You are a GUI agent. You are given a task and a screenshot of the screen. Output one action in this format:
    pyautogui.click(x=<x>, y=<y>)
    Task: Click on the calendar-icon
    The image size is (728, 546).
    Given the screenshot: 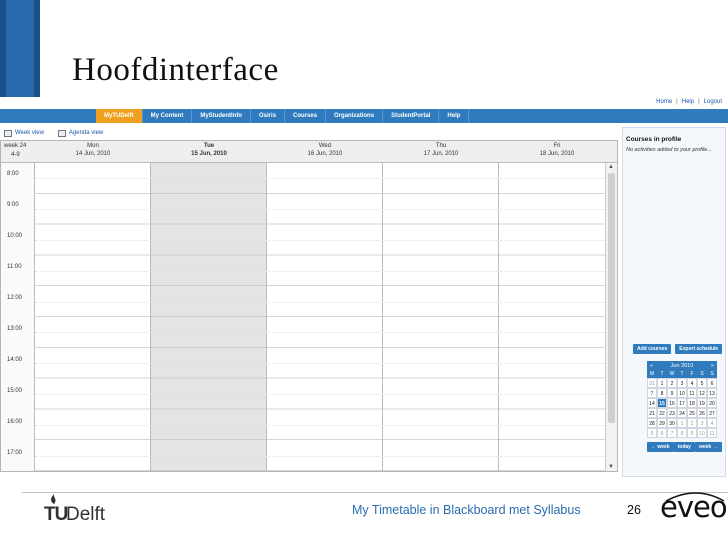 What is the action you would take?
    pyautogui.click(x=8, y=133)
    